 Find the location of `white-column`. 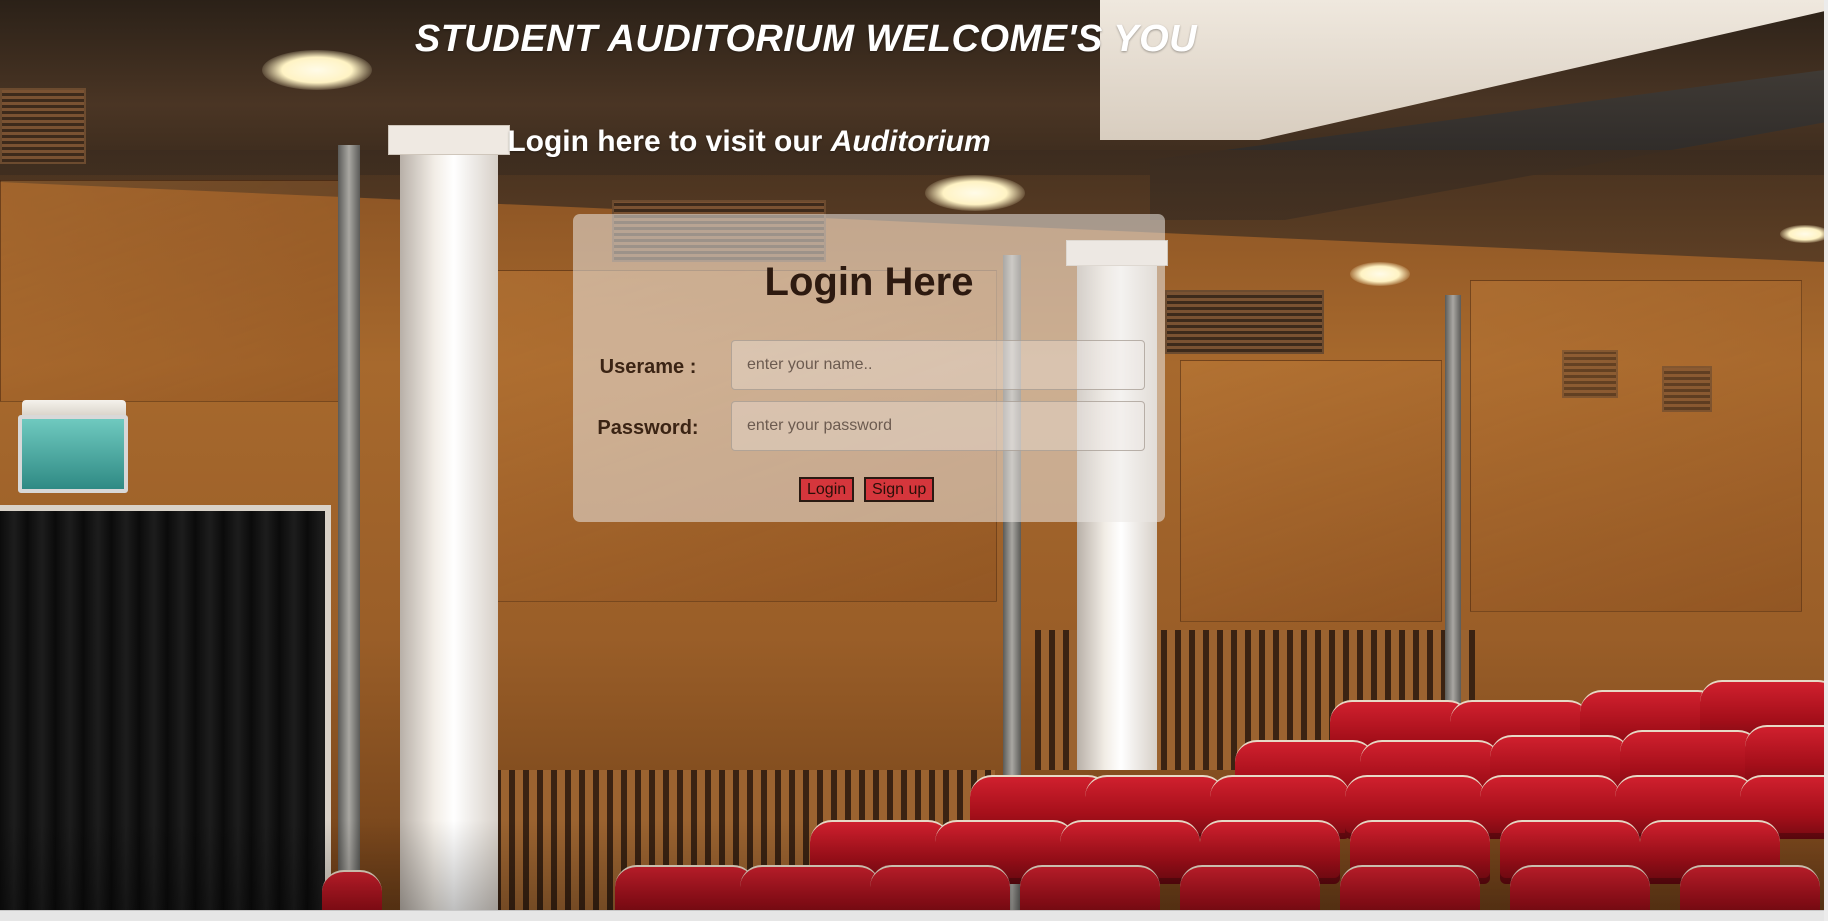

white-column is located at coordinates (449, 525).